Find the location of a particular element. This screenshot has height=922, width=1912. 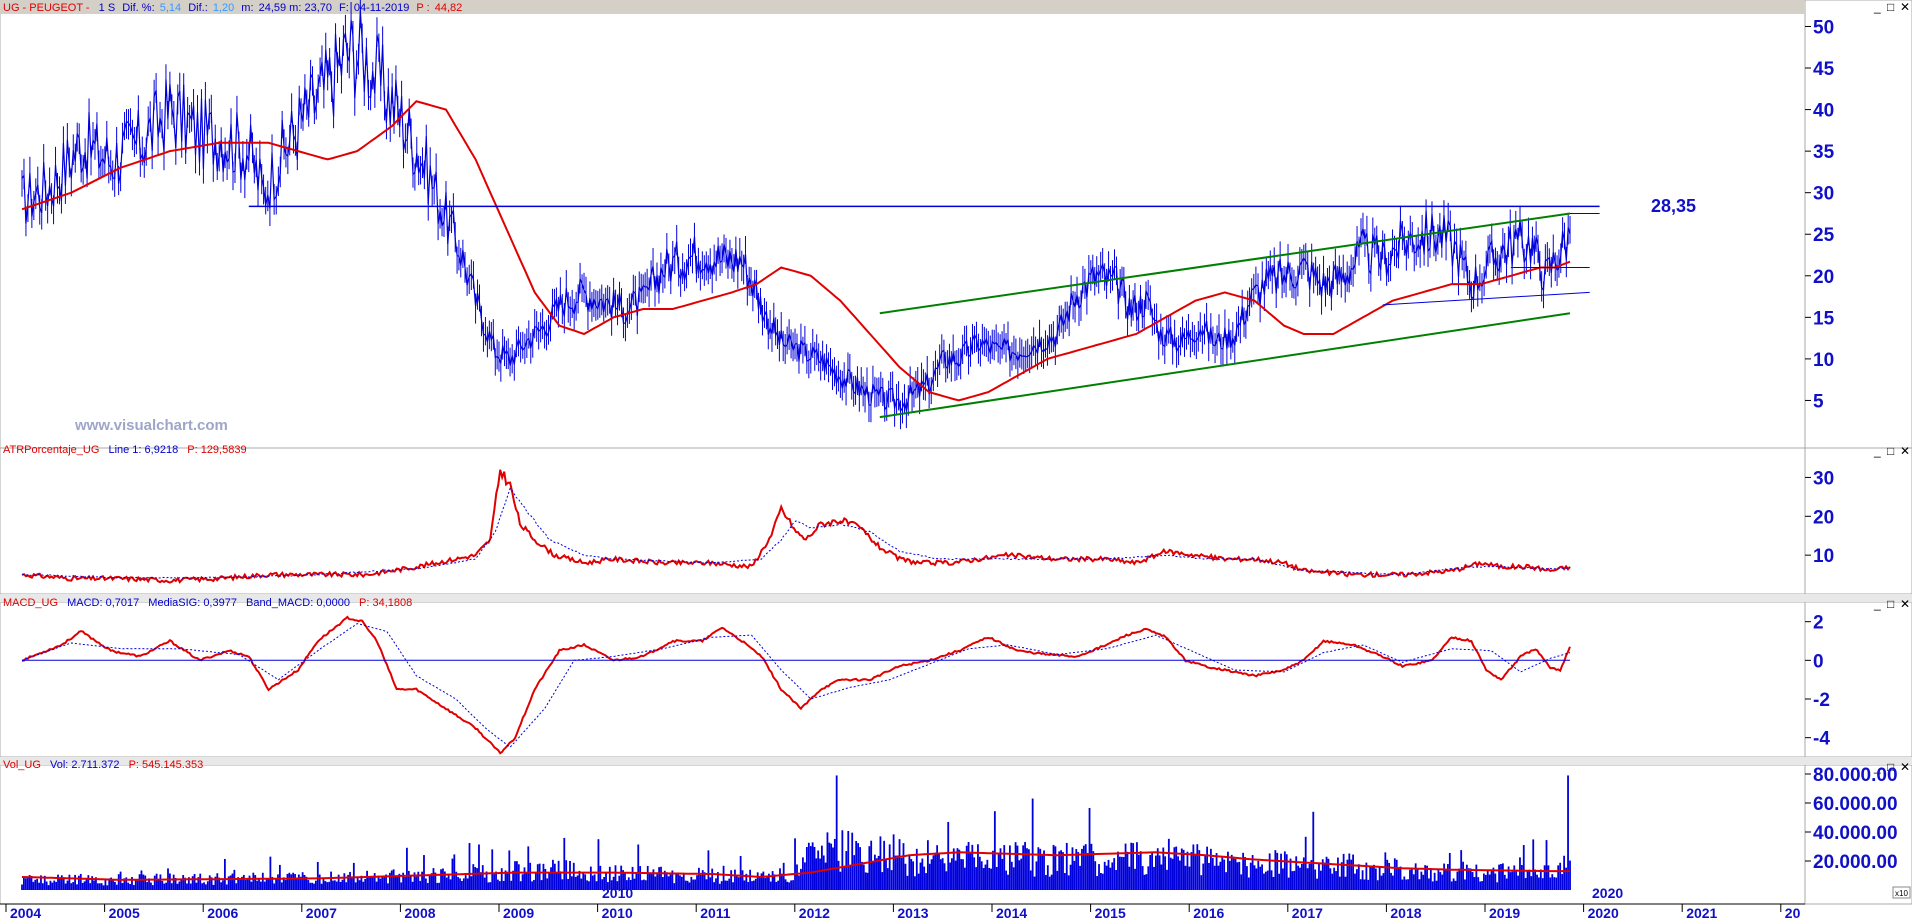

x-tick-label: 2010 is located at coordinates (617, 913).